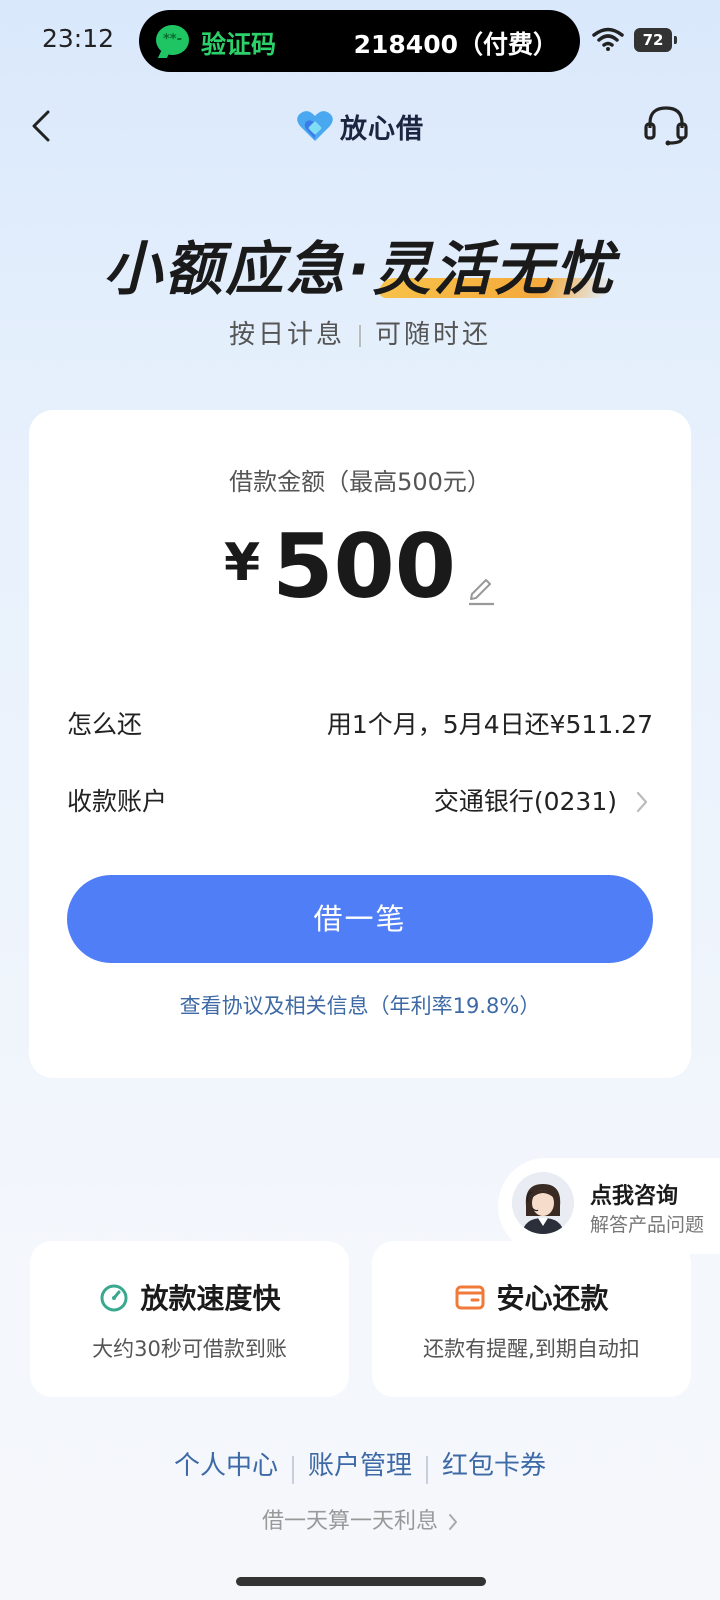  What do you see at coordinates (525, 801) in the screenshot?
I see `account-value: 交通银行(0231)` at bounding box center [525, 801].